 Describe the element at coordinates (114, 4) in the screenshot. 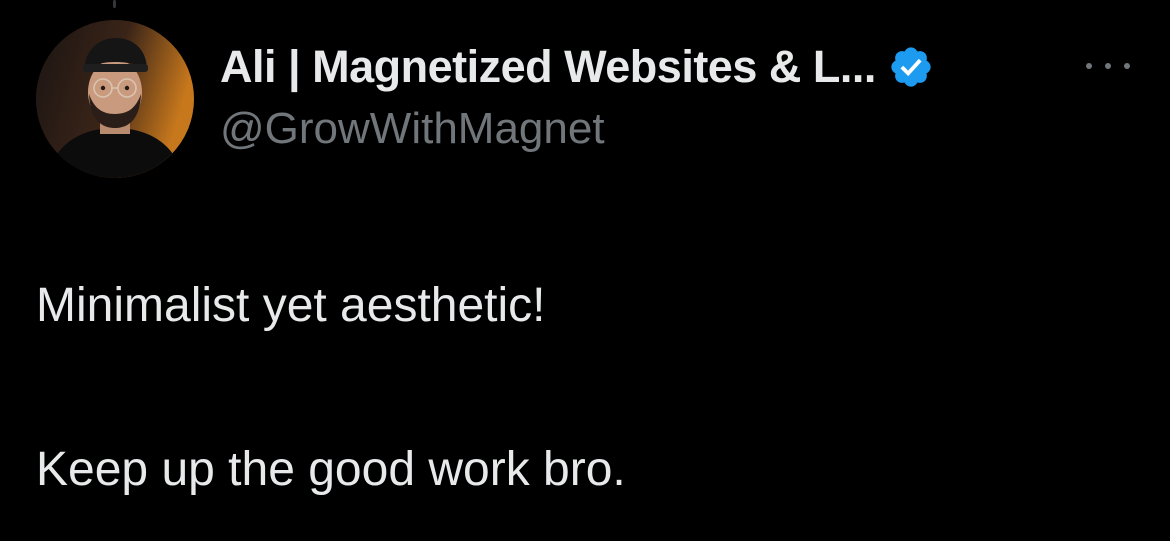

I see `thread-connector-line` at that location.